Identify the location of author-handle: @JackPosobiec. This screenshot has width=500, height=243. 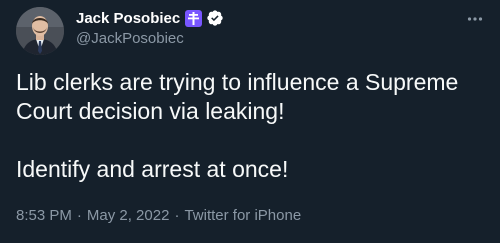
(130, 38).